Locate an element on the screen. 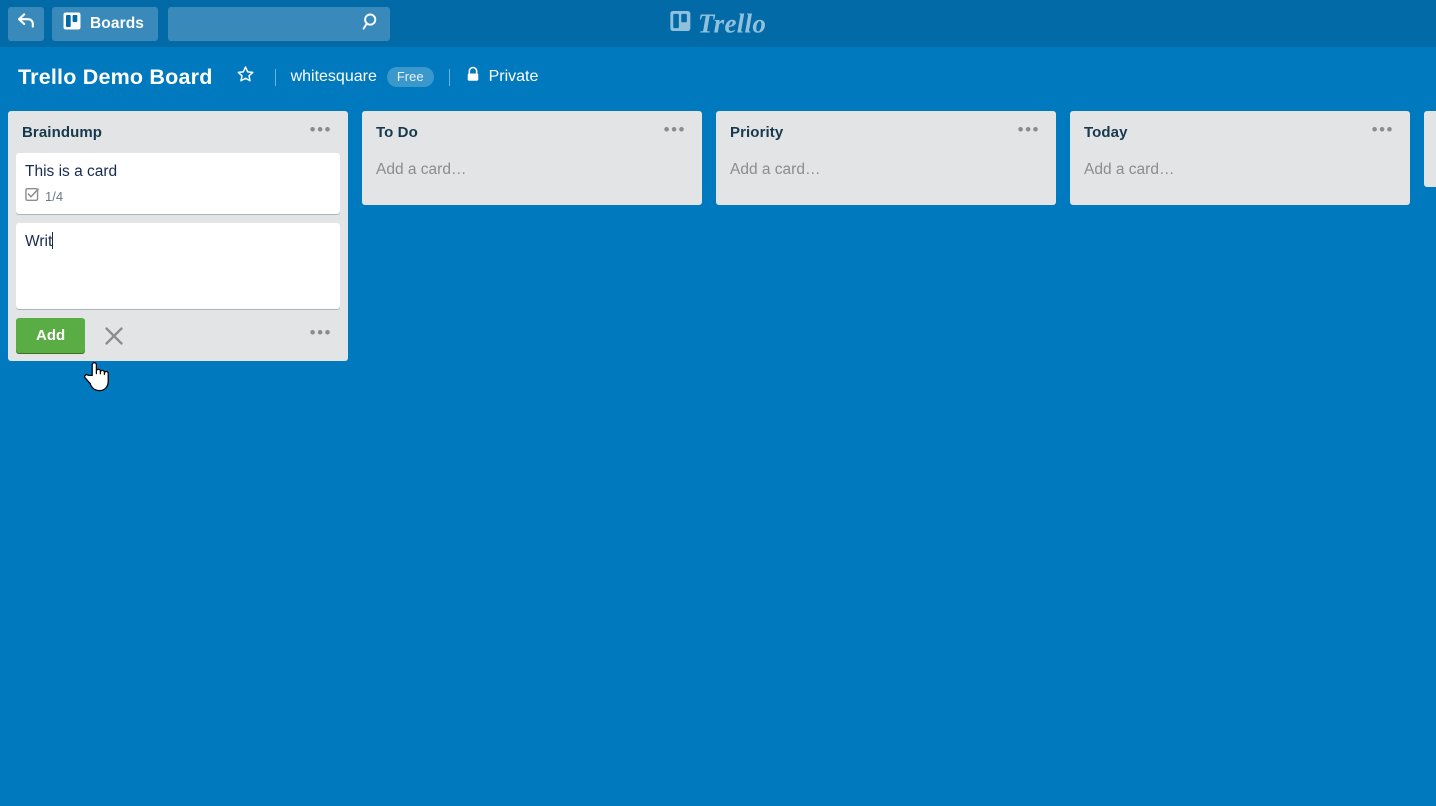 This screenshot has width=1436, height=806. trello-logo: Trello is located at coordinates (718, 23).